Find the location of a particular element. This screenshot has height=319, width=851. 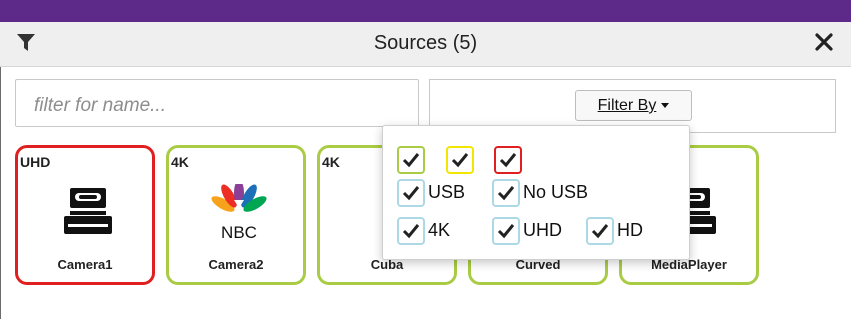

filter-no-usb-label: No USB is located at coordinates (556, 192).